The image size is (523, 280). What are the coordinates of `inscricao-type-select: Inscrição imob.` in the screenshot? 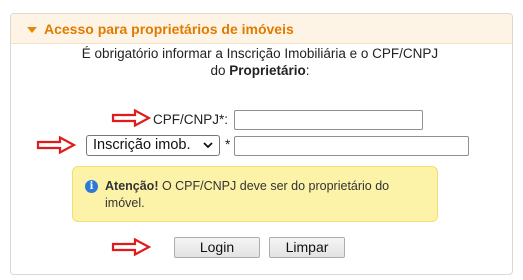 It's located at (153, 145).